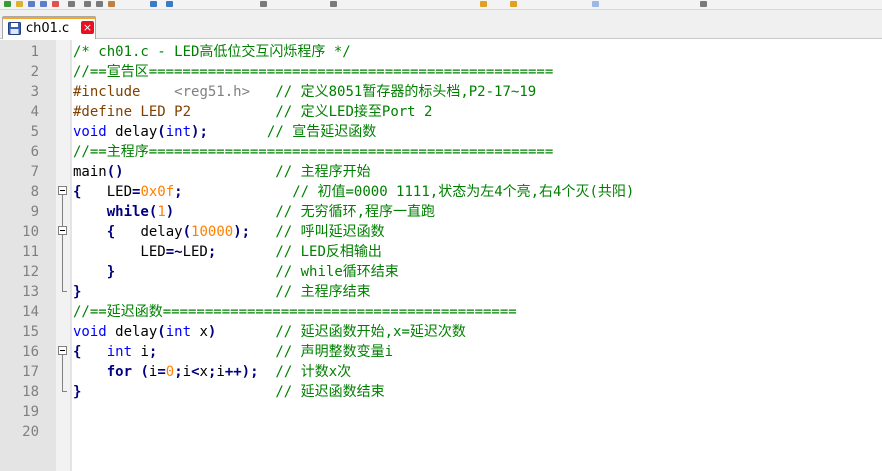  I want to click on code-line: LED=~LED; // LED反相输出, so click(227, 252).